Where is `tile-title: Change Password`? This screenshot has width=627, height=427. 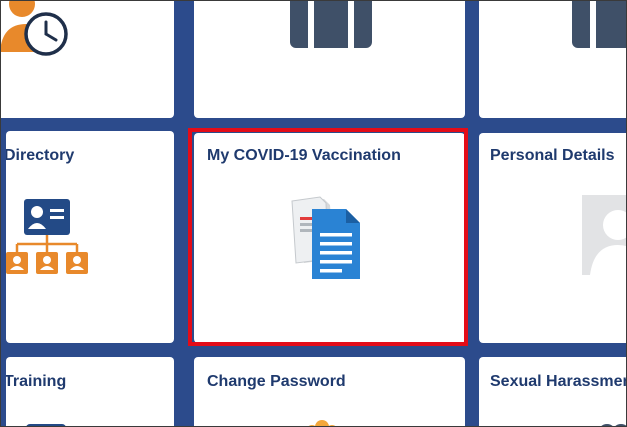
tile-title: Change Password is located at coordinates (276, 381).